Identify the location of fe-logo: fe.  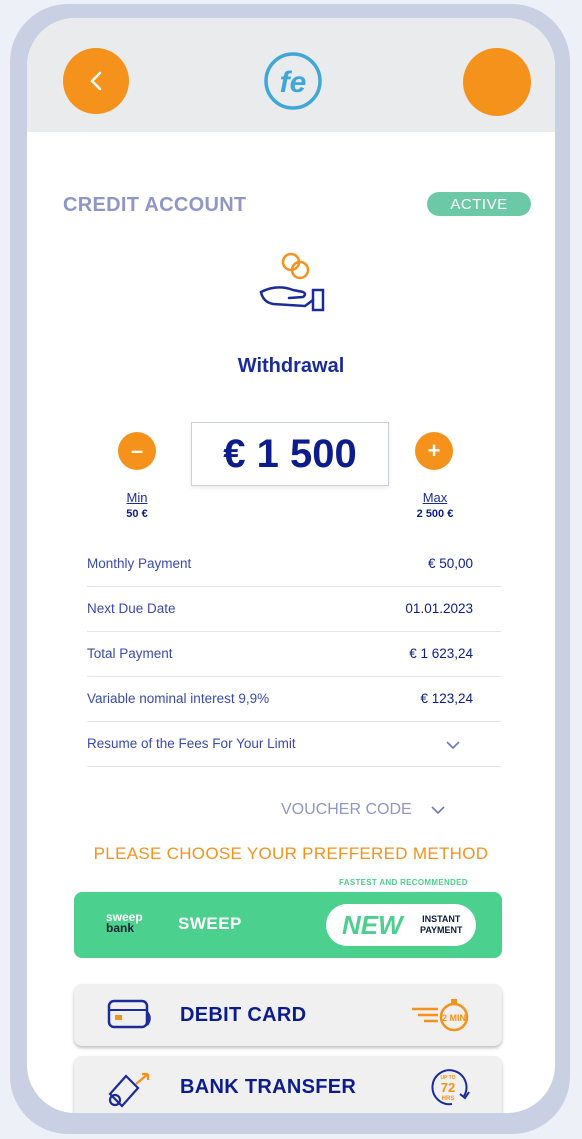
(293, 81).